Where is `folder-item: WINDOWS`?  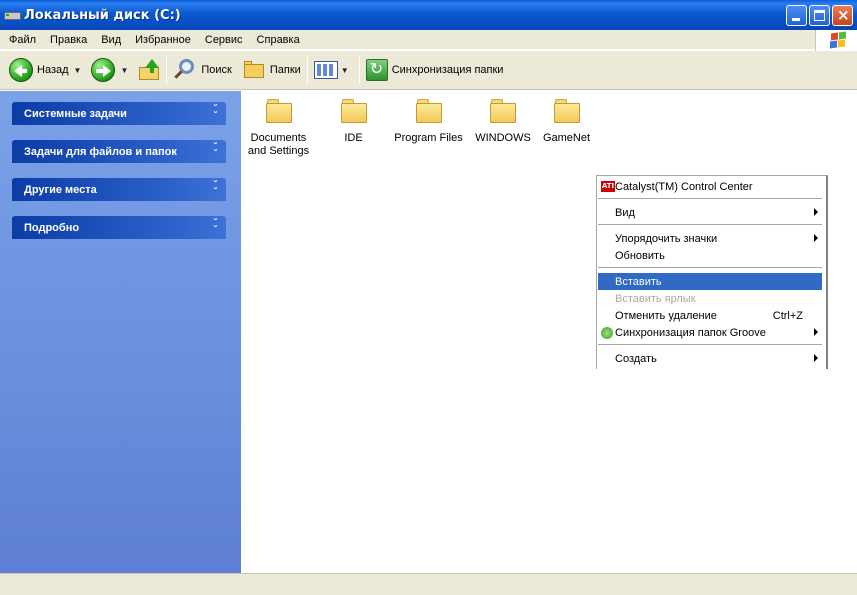 folder-item: WINDOWS is located at coordinates (503, 121).